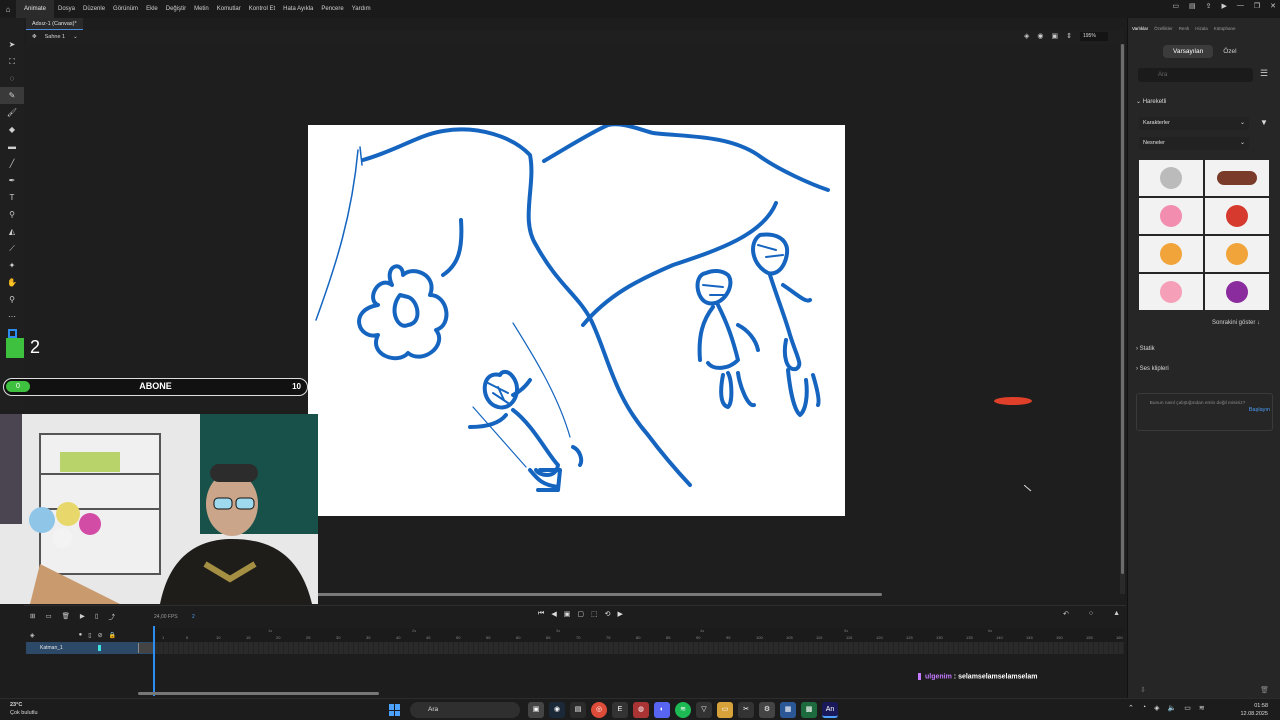  Describe the element at coordinates (262, 9) in the screenshot. I see `menu-item-control: Kontrol Et` at that location.